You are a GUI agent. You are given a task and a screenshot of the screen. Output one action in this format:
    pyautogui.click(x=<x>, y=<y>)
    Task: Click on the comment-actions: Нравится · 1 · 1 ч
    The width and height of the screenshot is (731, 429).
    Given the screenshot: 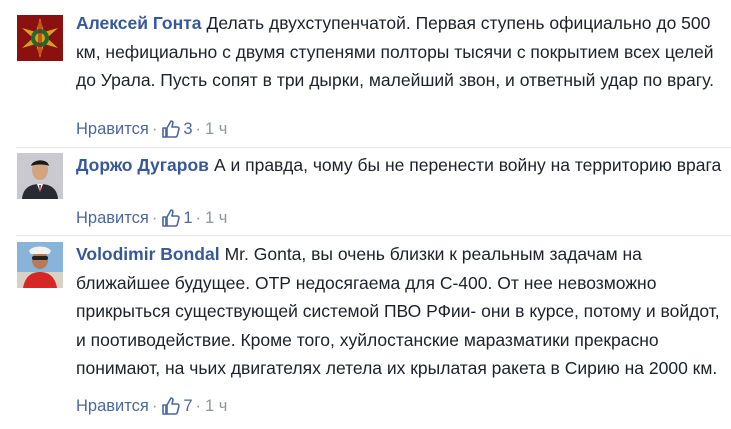 What is the action you would take?
    pyautogui.click(x=151, y=218)
    